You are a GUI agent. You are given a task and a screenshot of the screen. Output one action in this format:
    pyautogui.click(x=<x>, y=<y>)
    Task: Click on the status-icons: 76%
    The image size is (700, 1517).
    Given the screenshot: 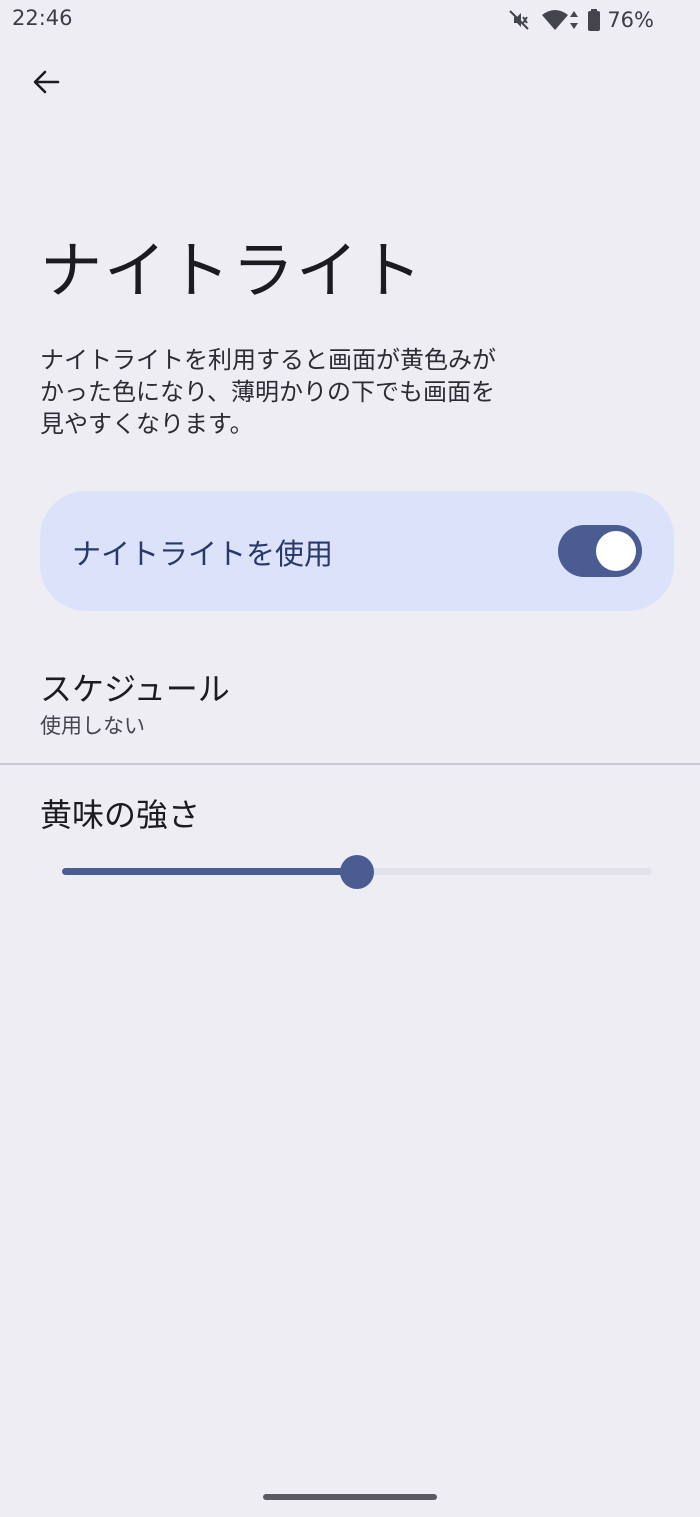 What is the action you would take?
    pyautogui.click(x=580, y=20)
    